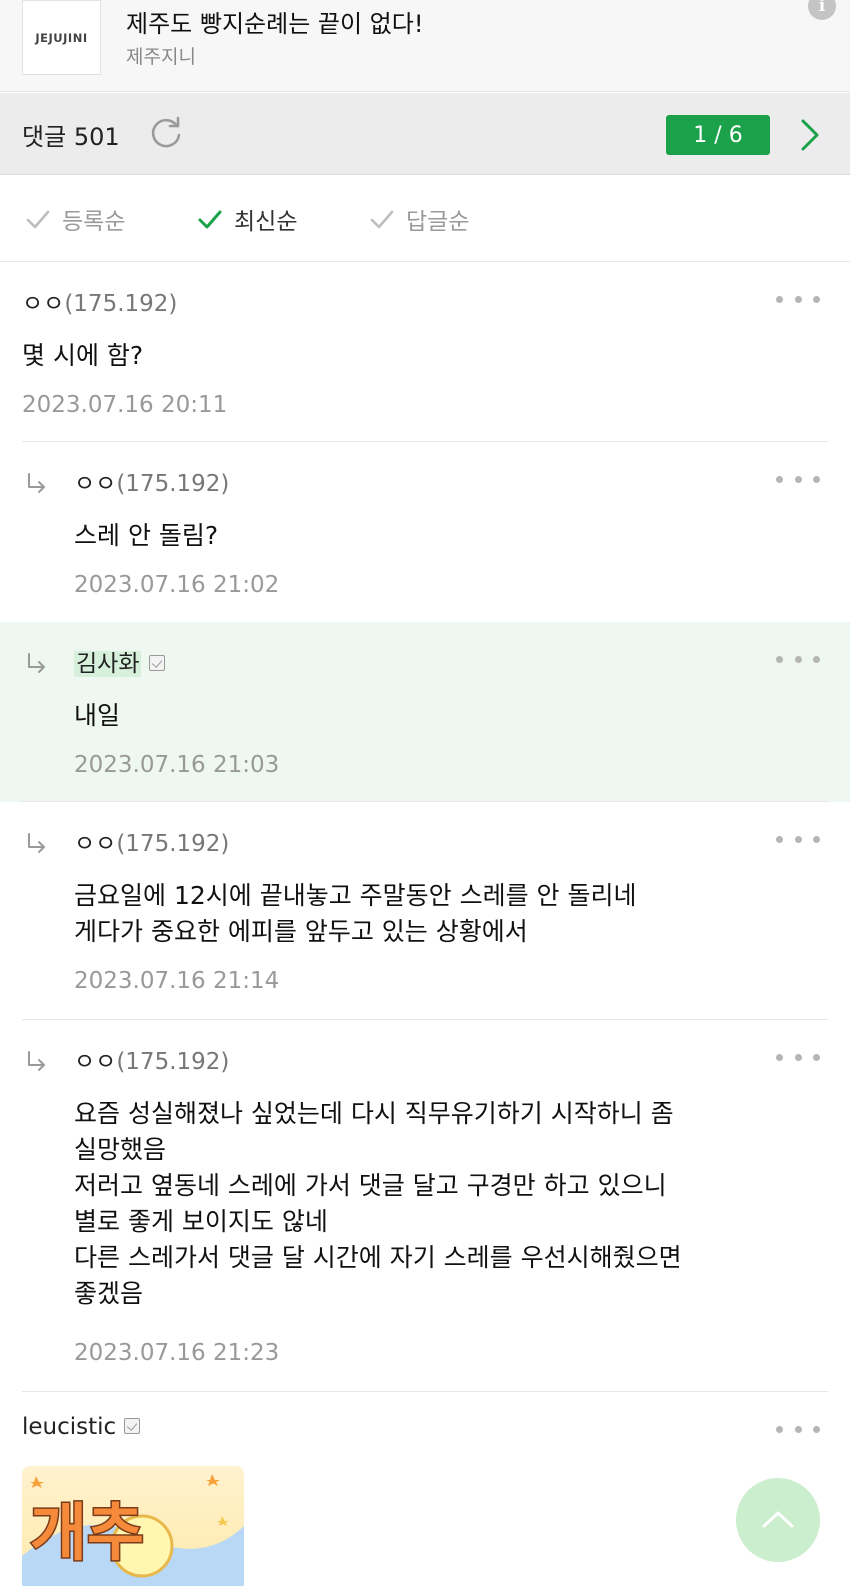  Describe the element at coordinates (700, 135) in the screenshot. I see `page-current: 1` at that location.